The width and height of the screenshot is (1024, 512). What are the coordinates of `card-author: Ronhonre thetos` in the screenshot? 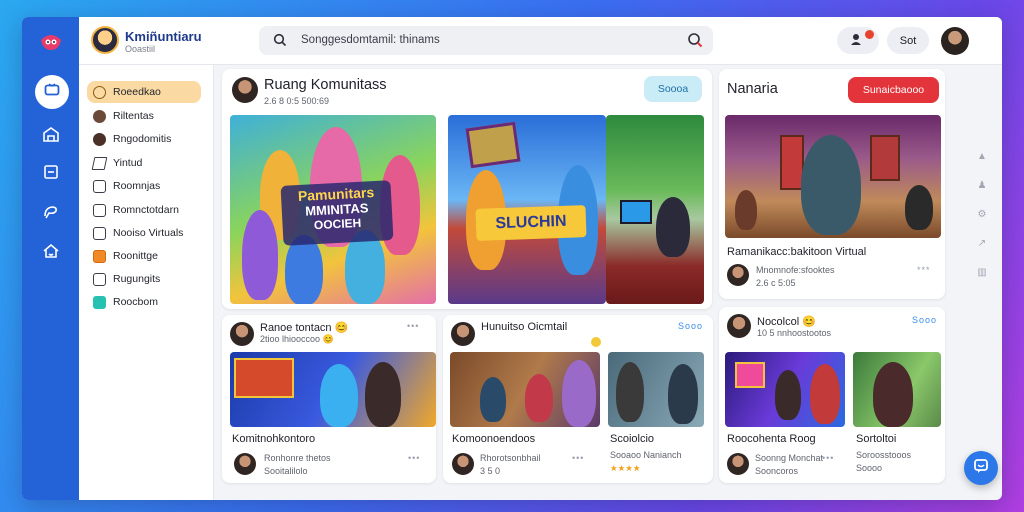 It's located at (297, 458).